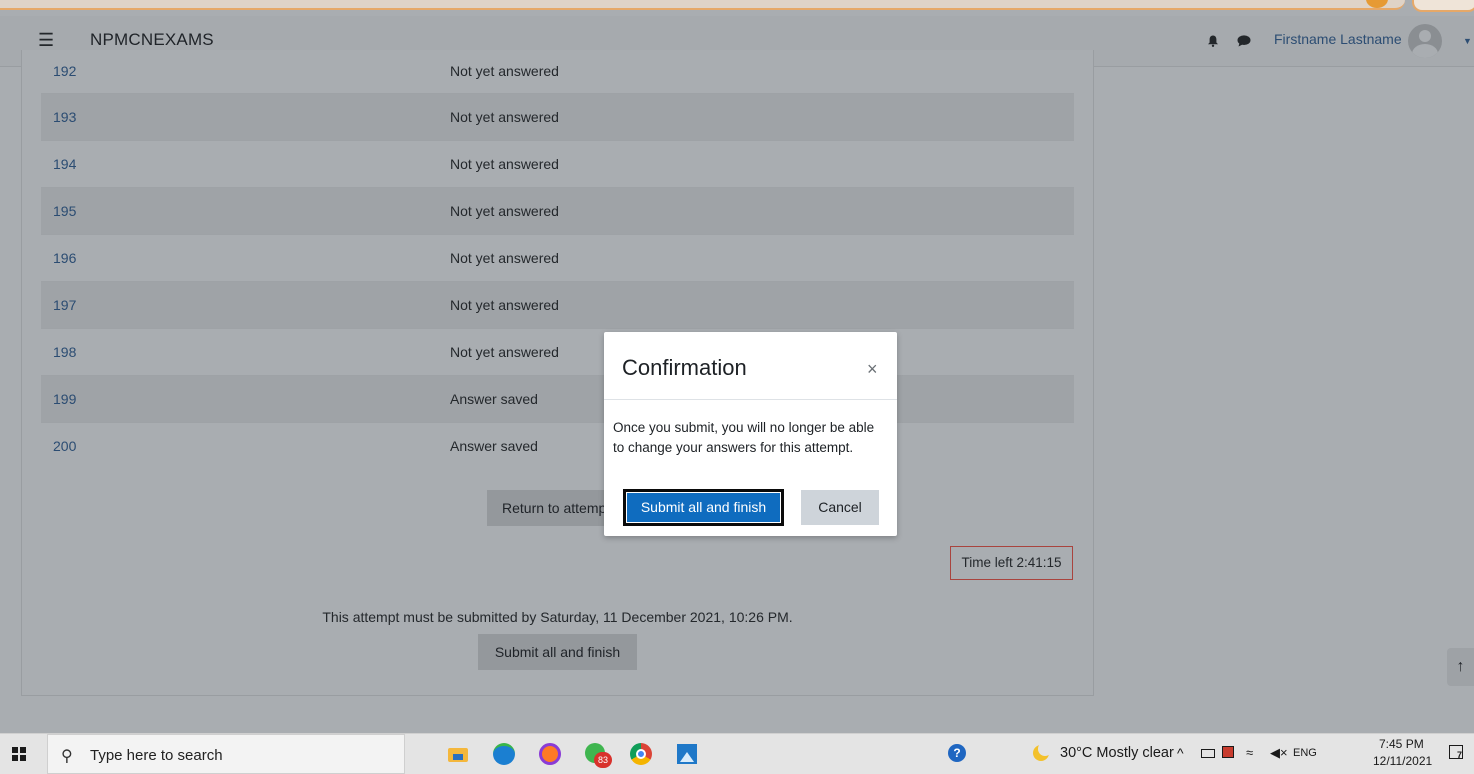  Describe the element at coordinates (840, 507) in the screenshot. I see `dialog-cancel-button: Cancel` at that location.